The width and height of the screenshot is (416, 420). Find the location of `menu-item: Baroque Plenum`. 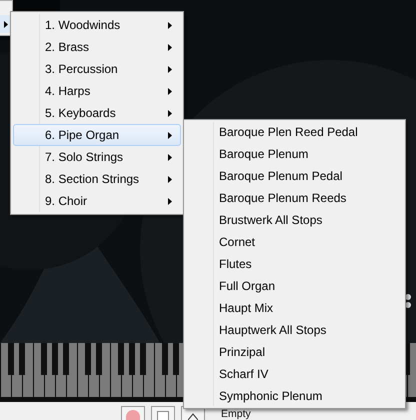

menu-item: Baroque Plenum is located at coordinates (294, 154).